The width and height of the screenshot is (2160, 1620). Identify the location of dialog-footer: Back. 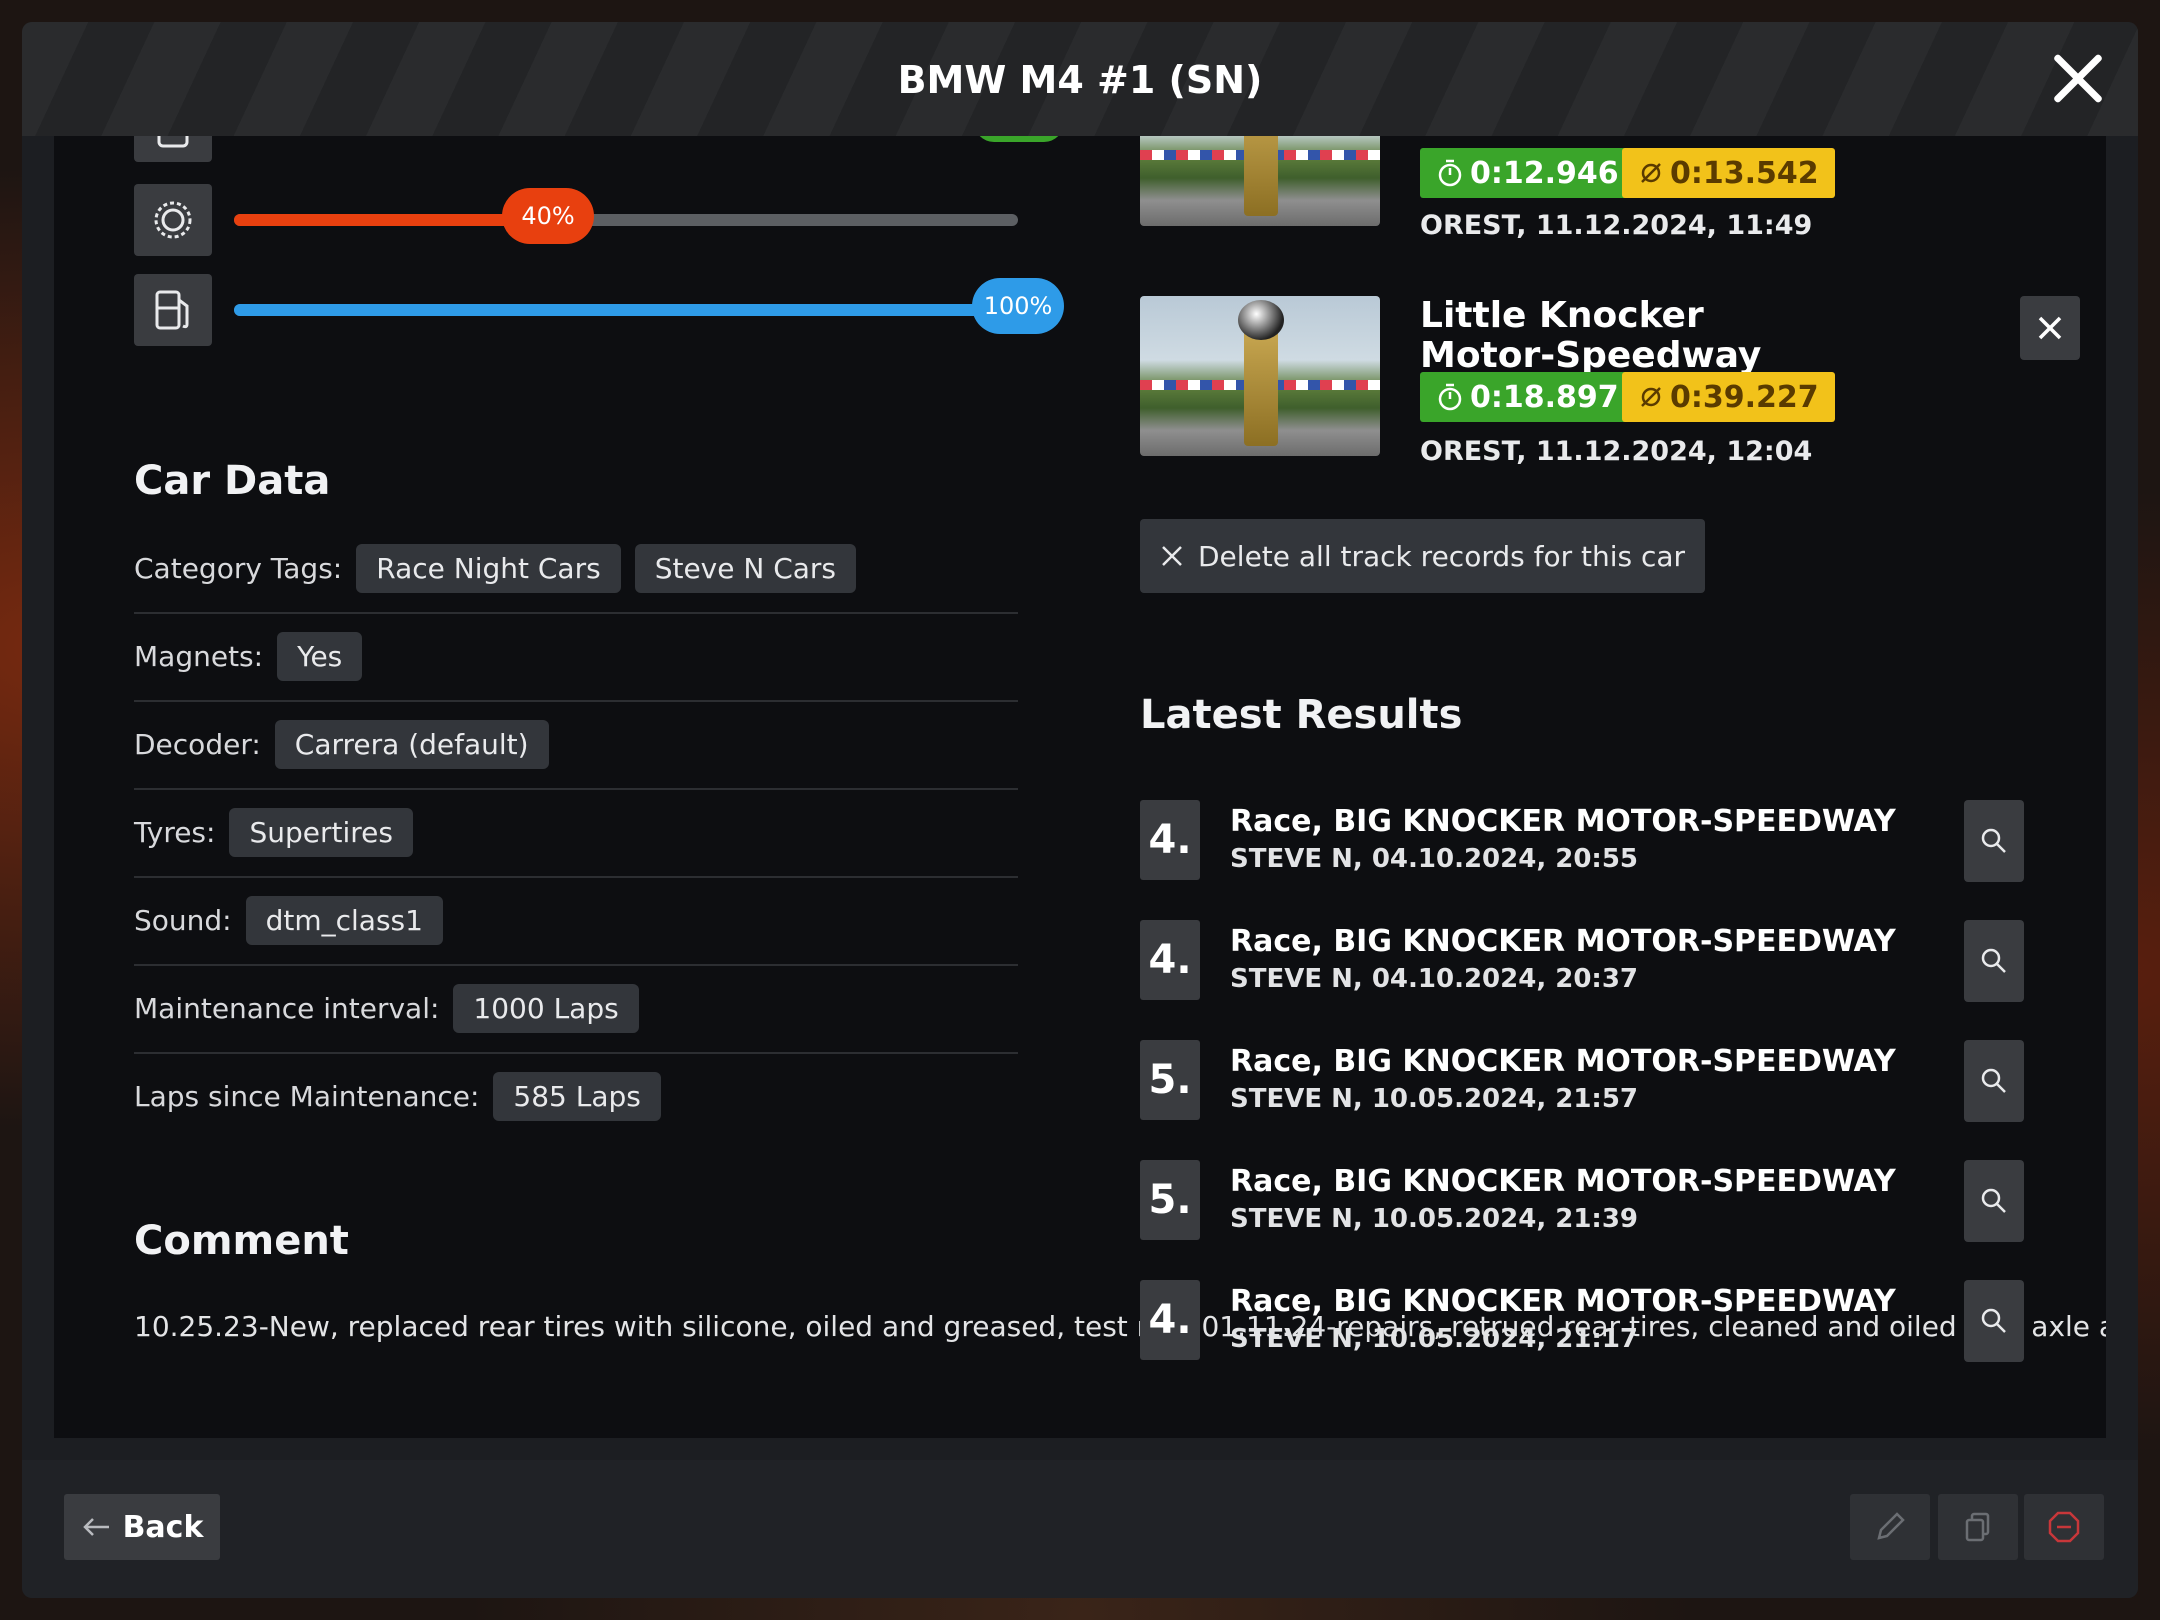
(1080, 1529).